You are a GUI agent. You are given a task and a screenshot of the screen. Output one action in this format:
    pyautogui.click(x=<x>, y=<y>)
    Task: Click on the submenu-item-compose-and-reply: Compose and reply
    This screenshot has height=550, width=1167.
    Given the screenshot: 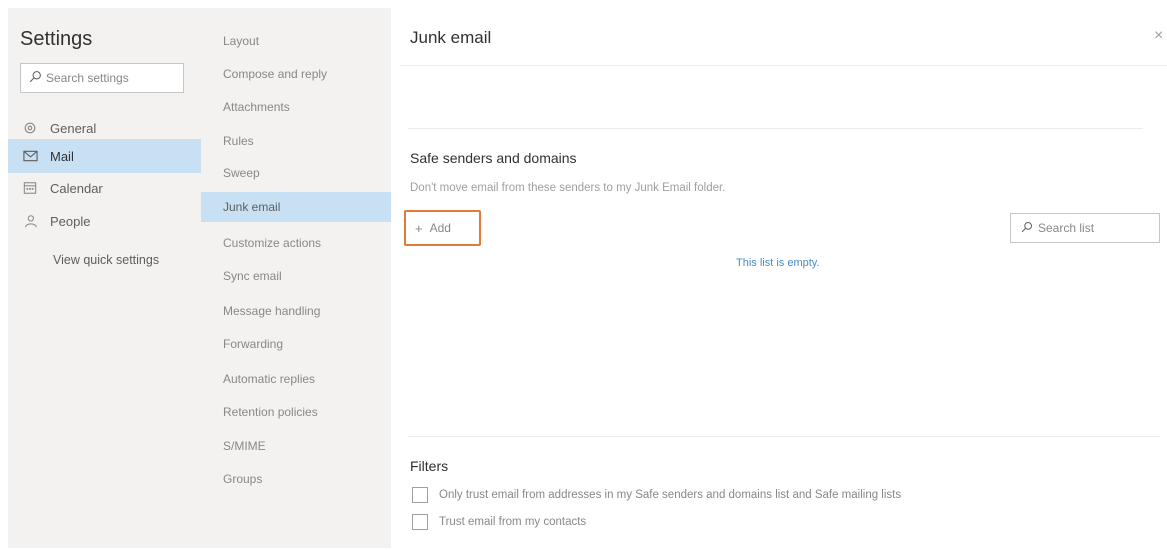 What is the action you would take?
    pyautogui.click(x=296, y=74)
    